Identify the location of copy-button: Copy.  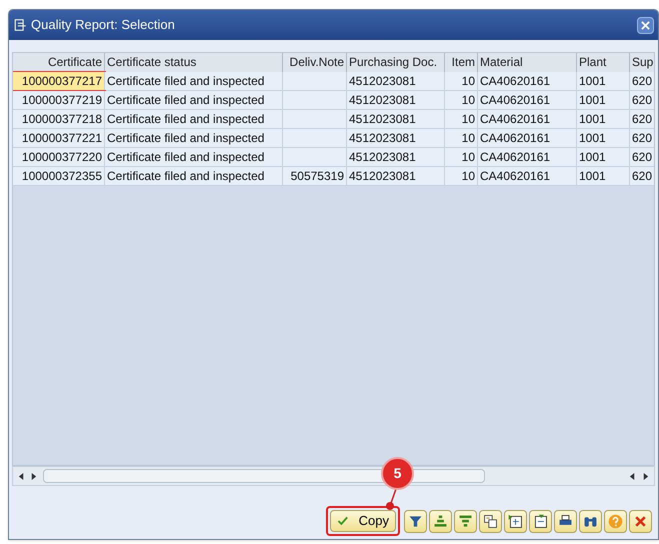
(363, 521).